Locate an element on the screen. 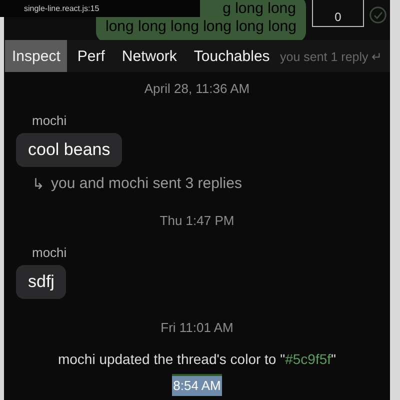  inspector-tab: Touchables is located at coordinates (231, 56).